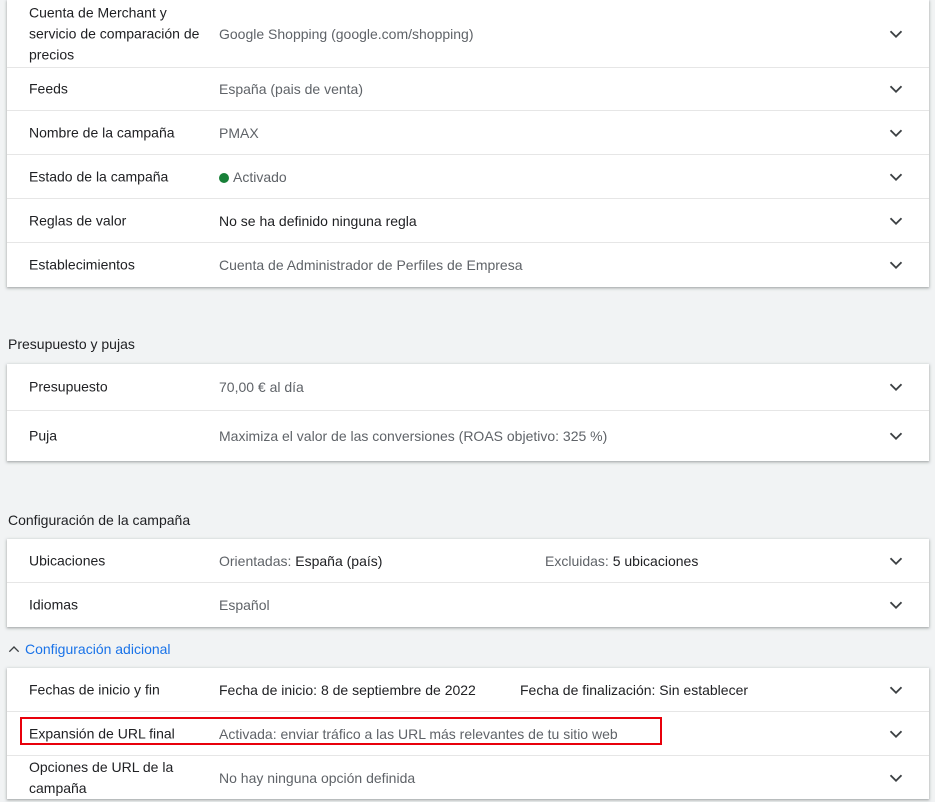 The height and width of the screenshot is (802, 935). What do you see at coordinates (102, 132) in the screenshot?
I see `row-label: Nombre de la campaña` at bounding box center [102, 132].